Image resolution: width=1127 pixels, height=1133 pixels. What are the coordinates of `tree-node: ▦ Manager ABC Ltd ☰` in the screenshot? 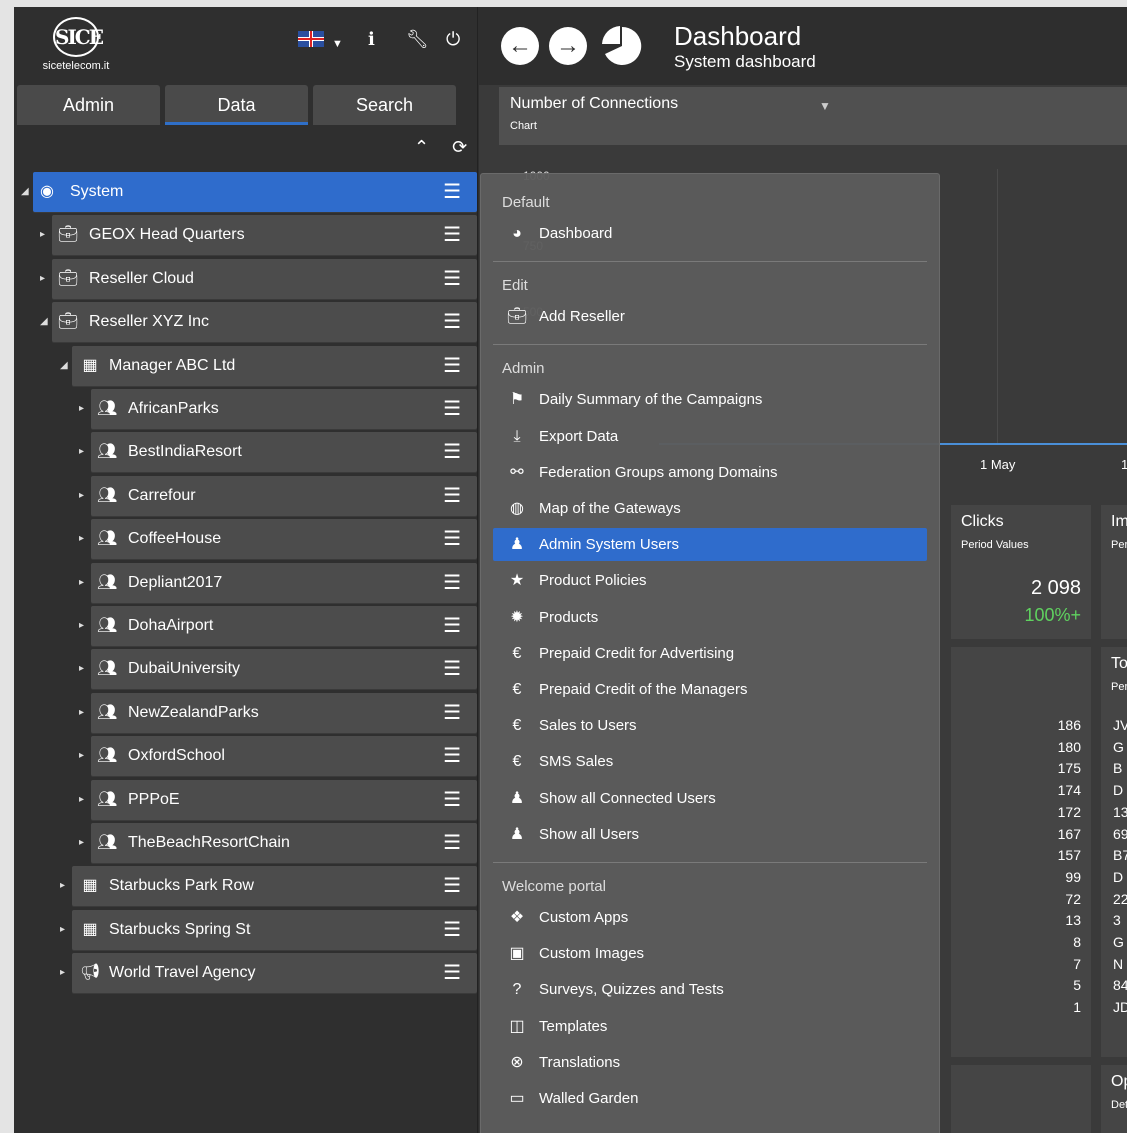 It's located at (274, 365).